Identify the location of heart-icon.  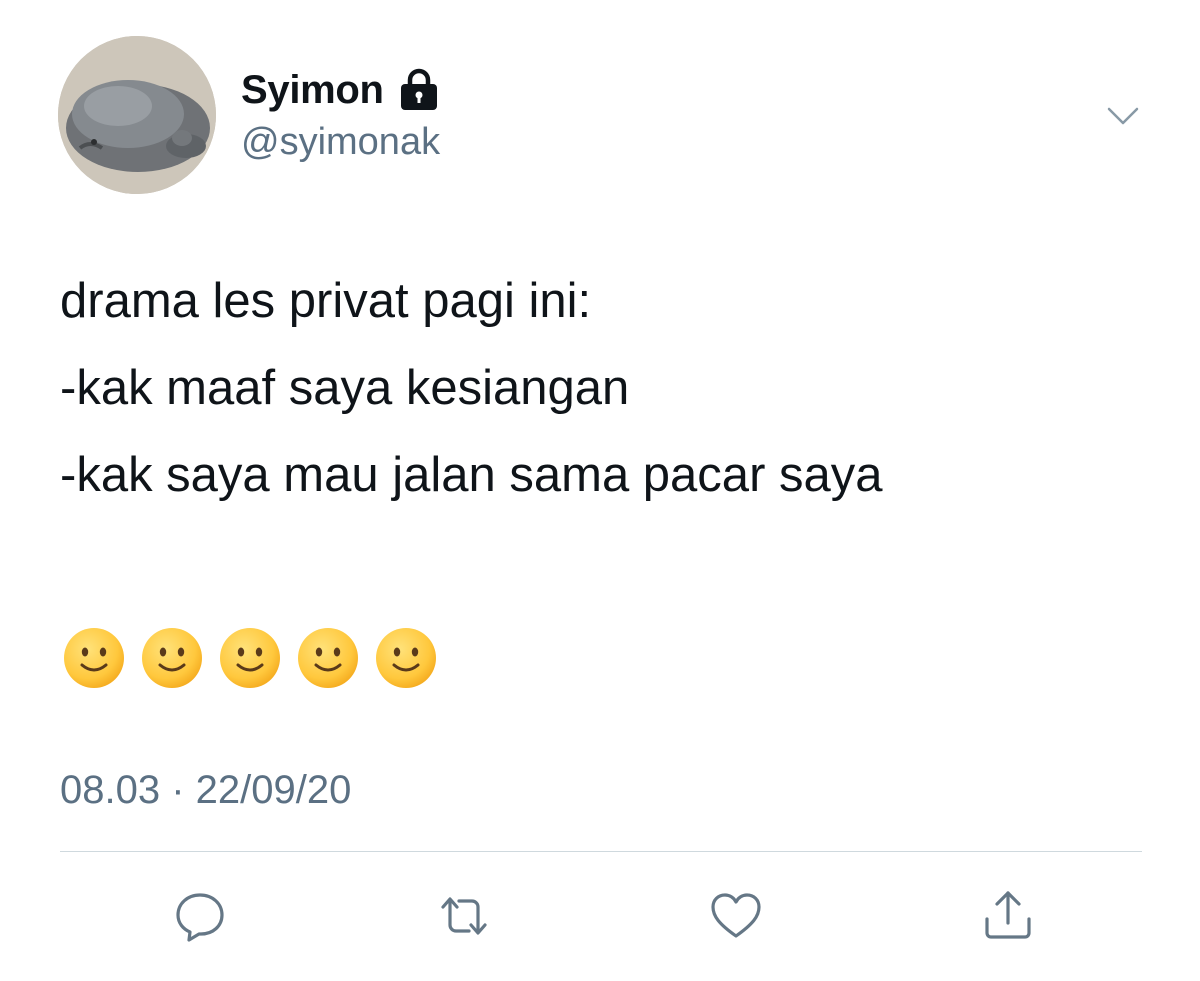
(736, 915).